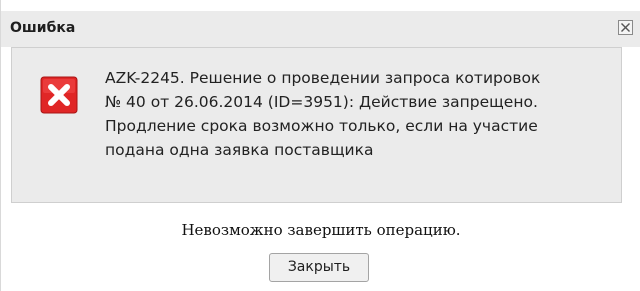 The height and width of the screenshot is (291, 640). What do you see at coordinates (321, 230) in the screenshot?
I see `status-text: Невозможно завершить операцию.` at bounding box center [321, 230].